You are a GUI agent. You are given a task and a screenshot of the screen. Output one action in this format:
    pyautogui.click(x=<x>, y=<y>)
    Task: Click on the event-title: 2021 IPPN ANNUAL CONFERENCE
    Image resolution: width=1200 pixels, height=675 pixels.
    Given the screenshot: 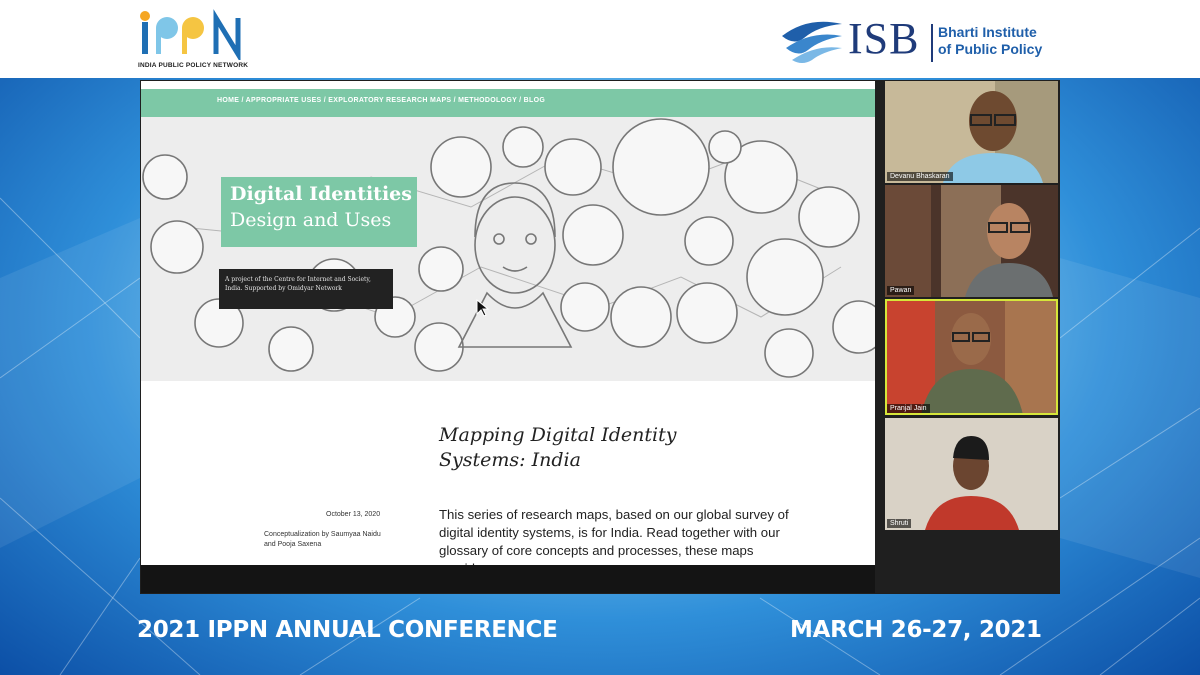 What is the action you would take?
    pyautogui.click(x=347, y=630)
    